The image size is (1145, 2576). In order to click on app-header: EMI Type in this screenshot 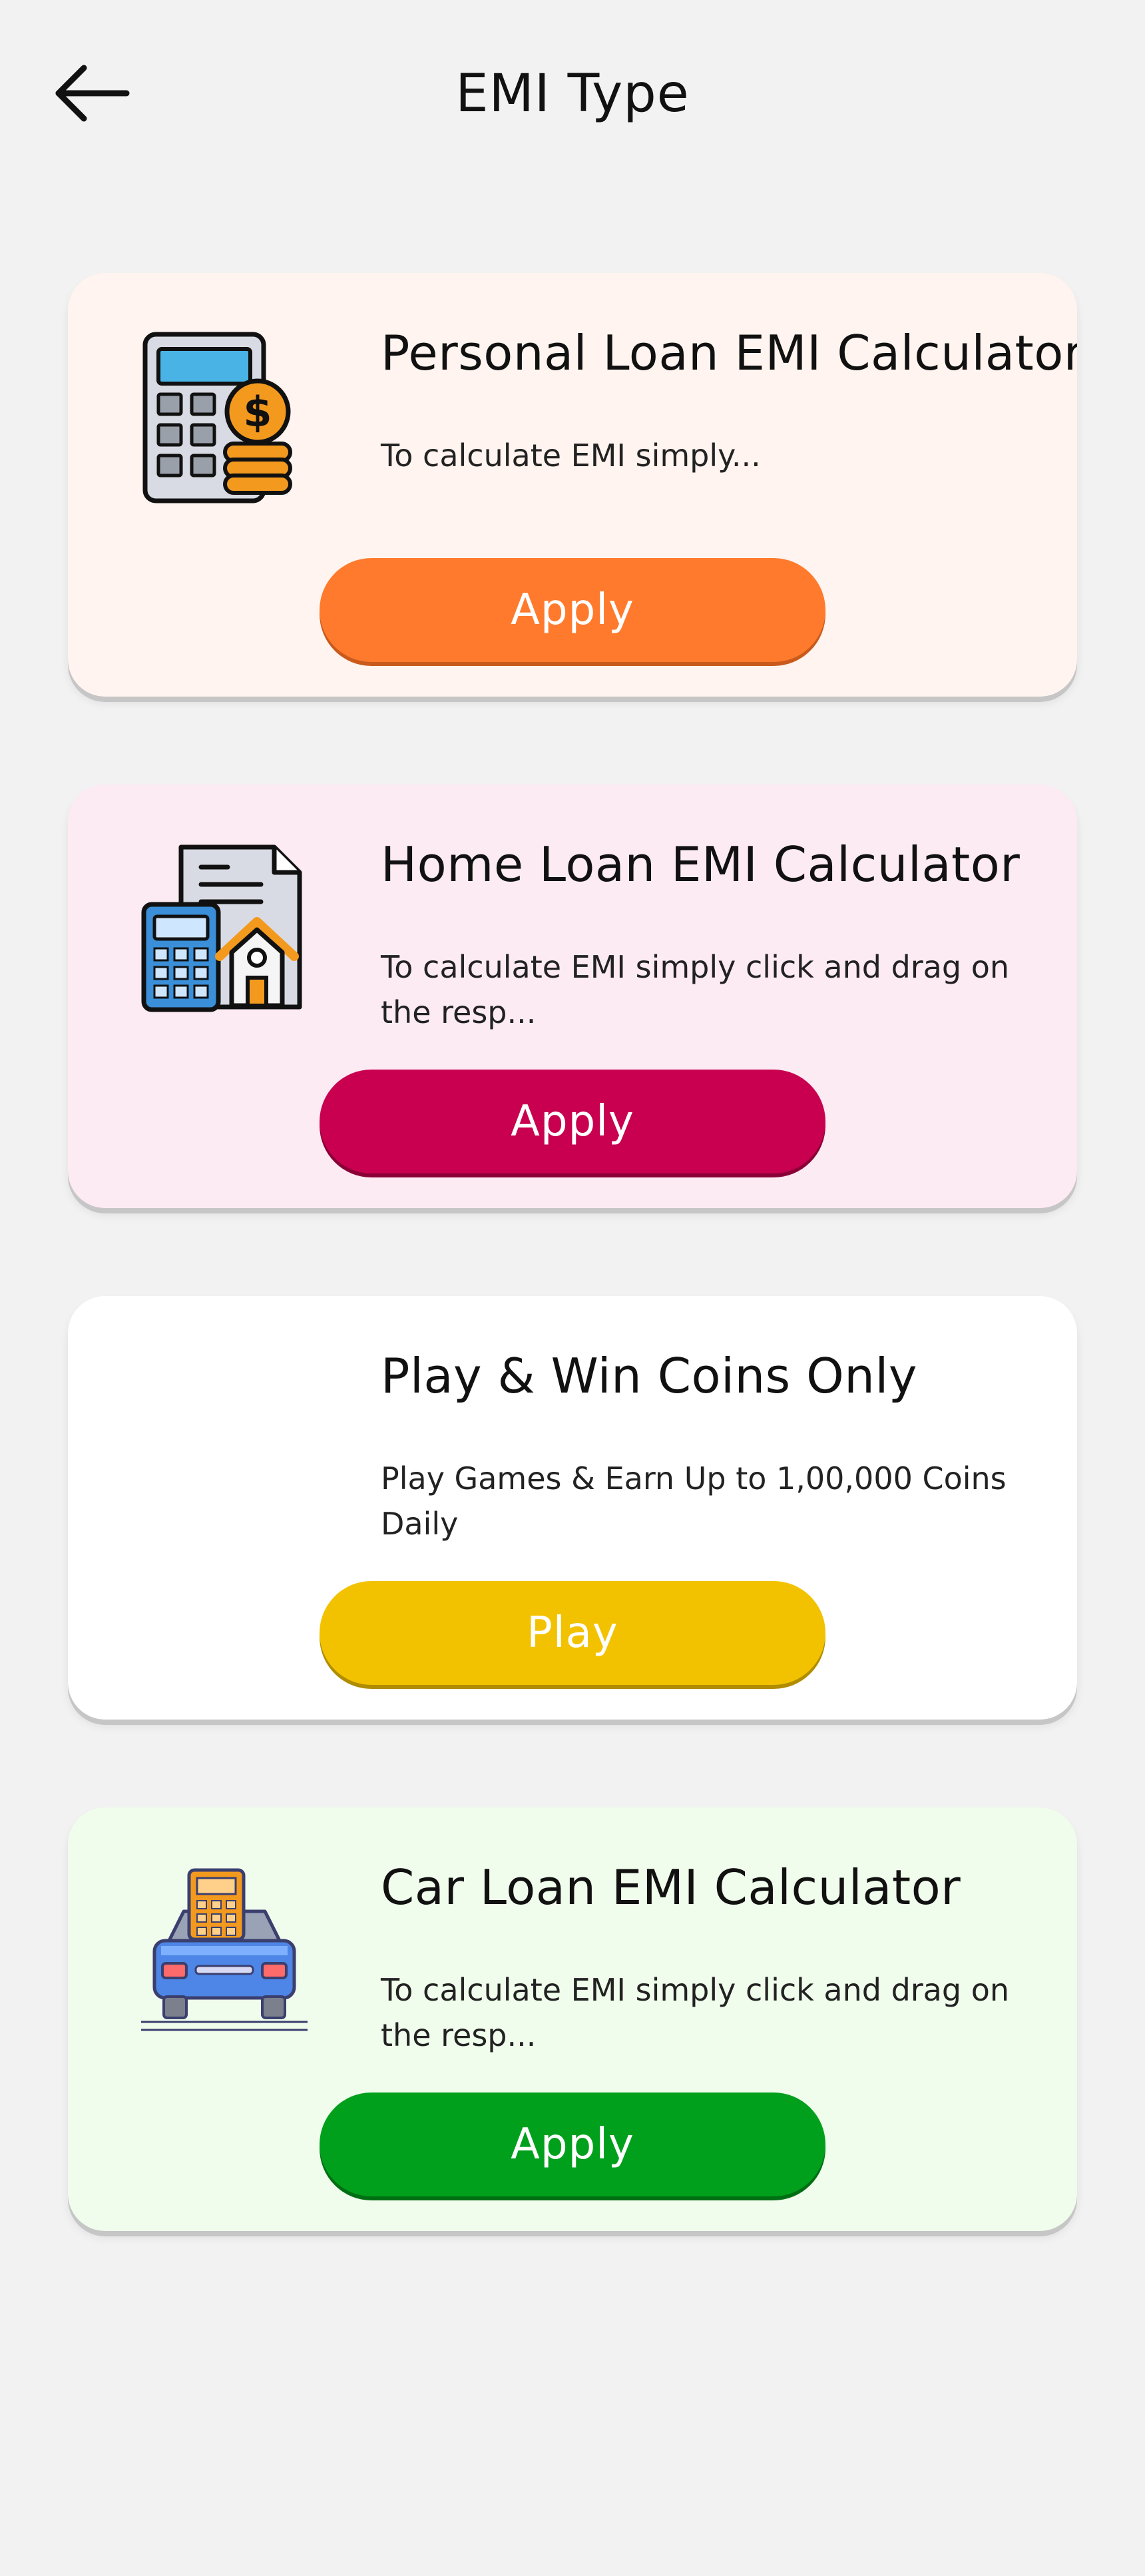, I will do `click(572, 93)`.